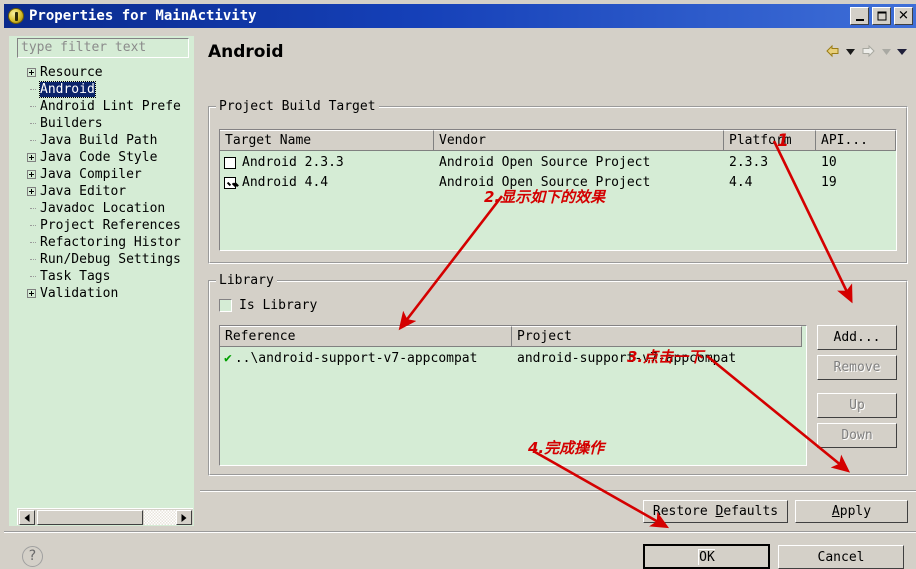  I want to click on page-title: Android, so click(246, 52).